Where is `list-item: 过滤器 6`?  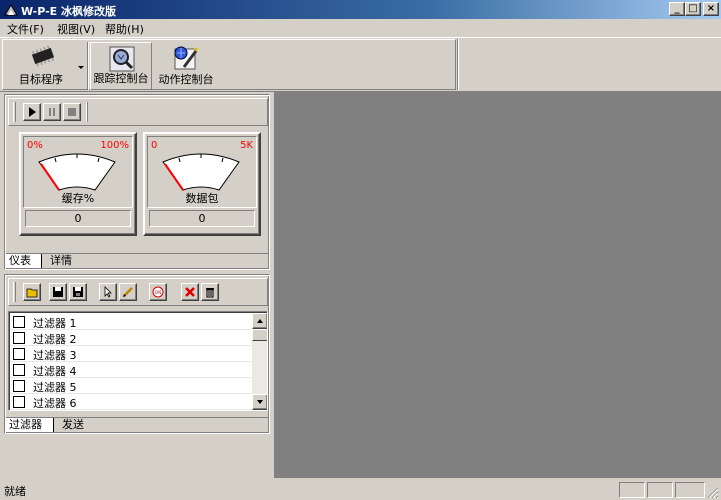
list-item: 过滤器 6 is located at coordinates (130, 402).